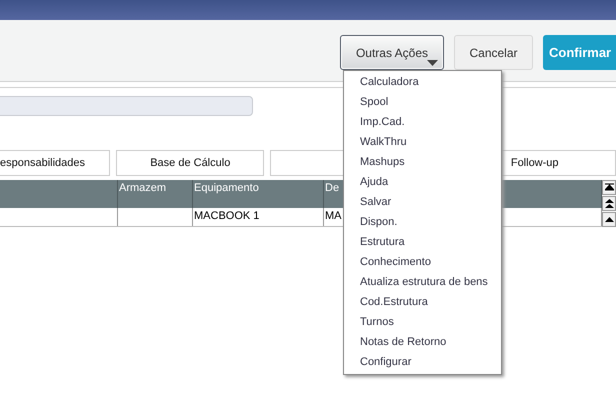 The width and height of the screenshot is (616, 407). I want to click on tab: Base de Cálculo, so click(190, 163).